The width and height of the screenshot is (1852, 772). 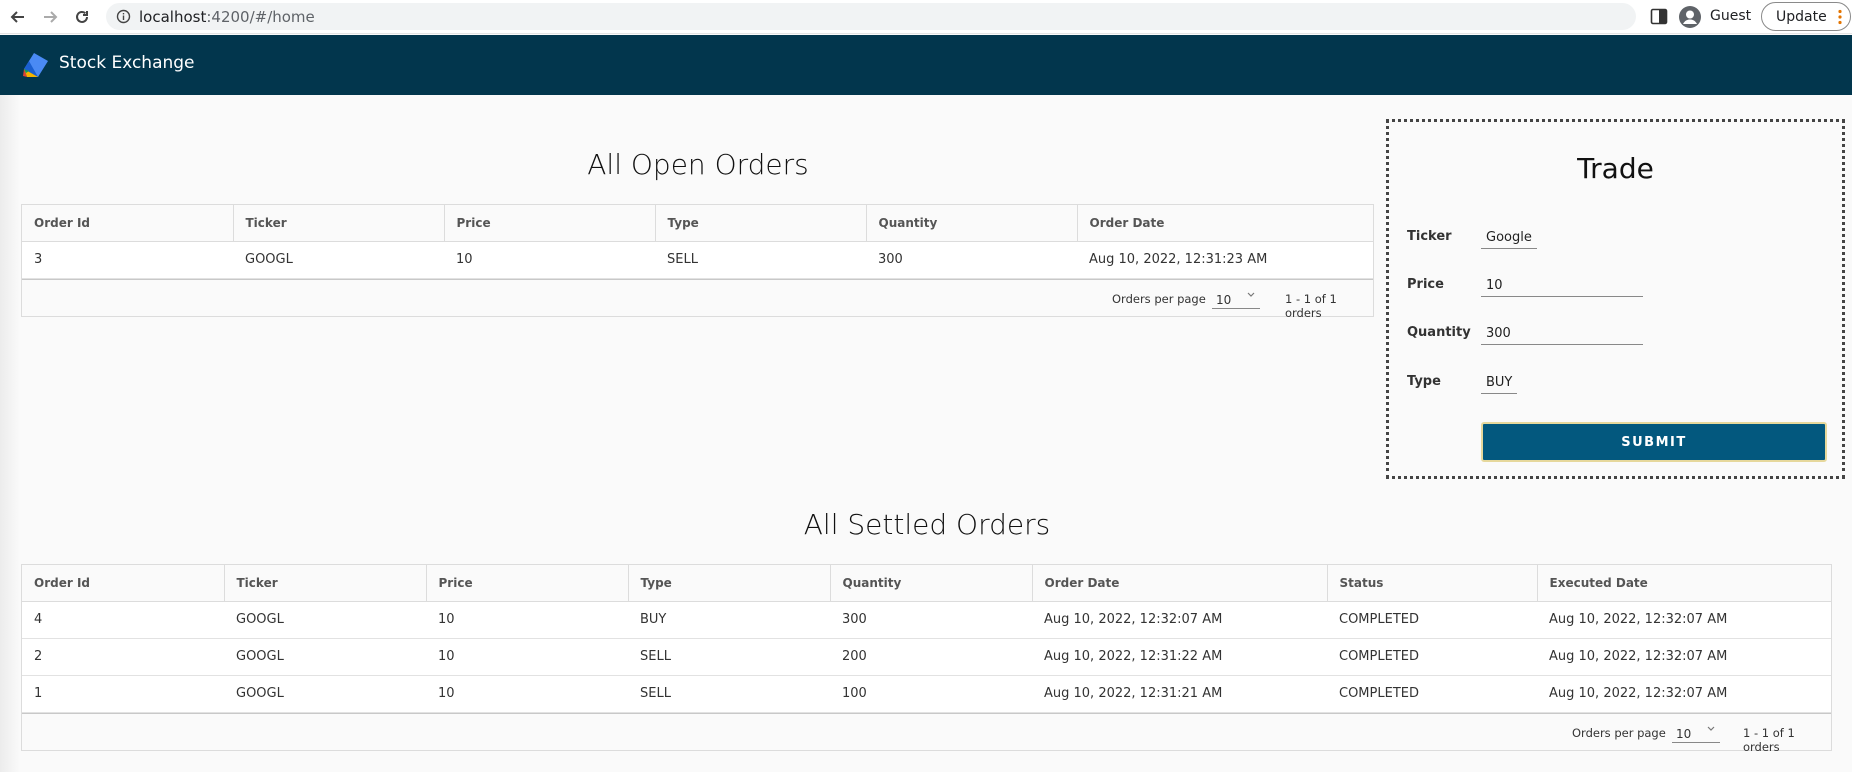 I want to click on app-toolbar: Stock Exchange, so click(x=926, y=65).